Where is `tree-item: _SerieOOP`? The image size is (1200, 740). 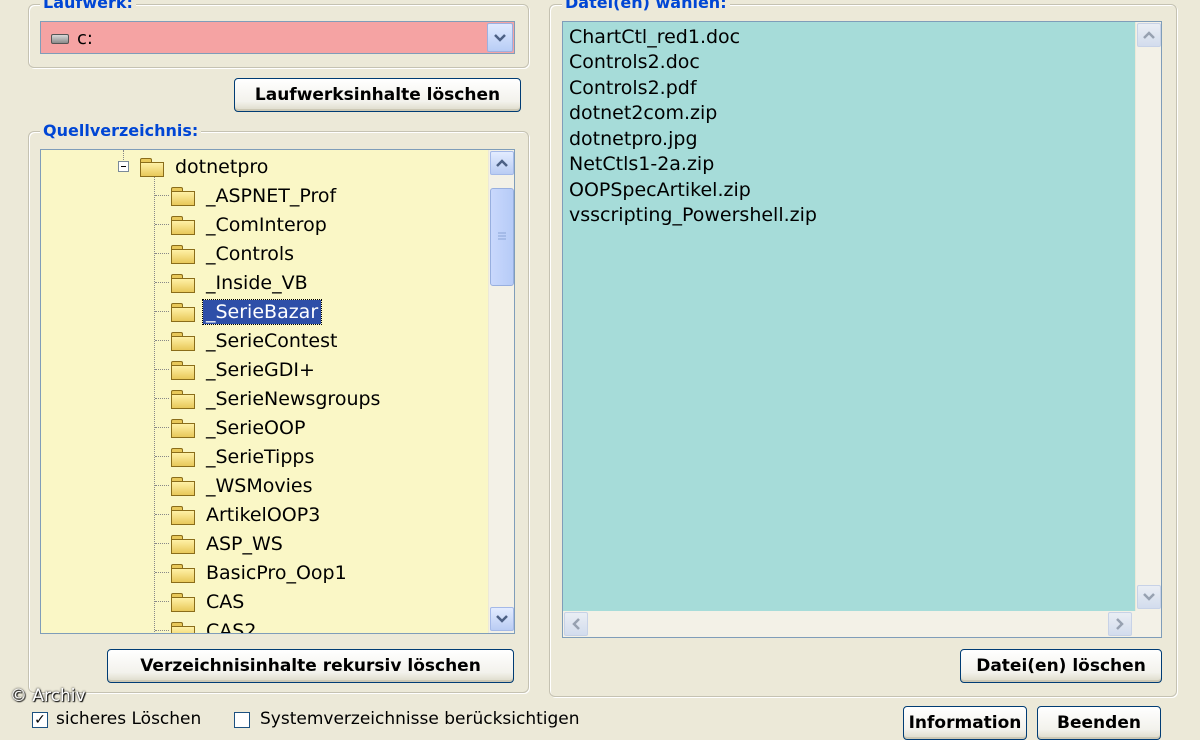 tree-item: _SerieOOP is located at coordinates (231, 427).